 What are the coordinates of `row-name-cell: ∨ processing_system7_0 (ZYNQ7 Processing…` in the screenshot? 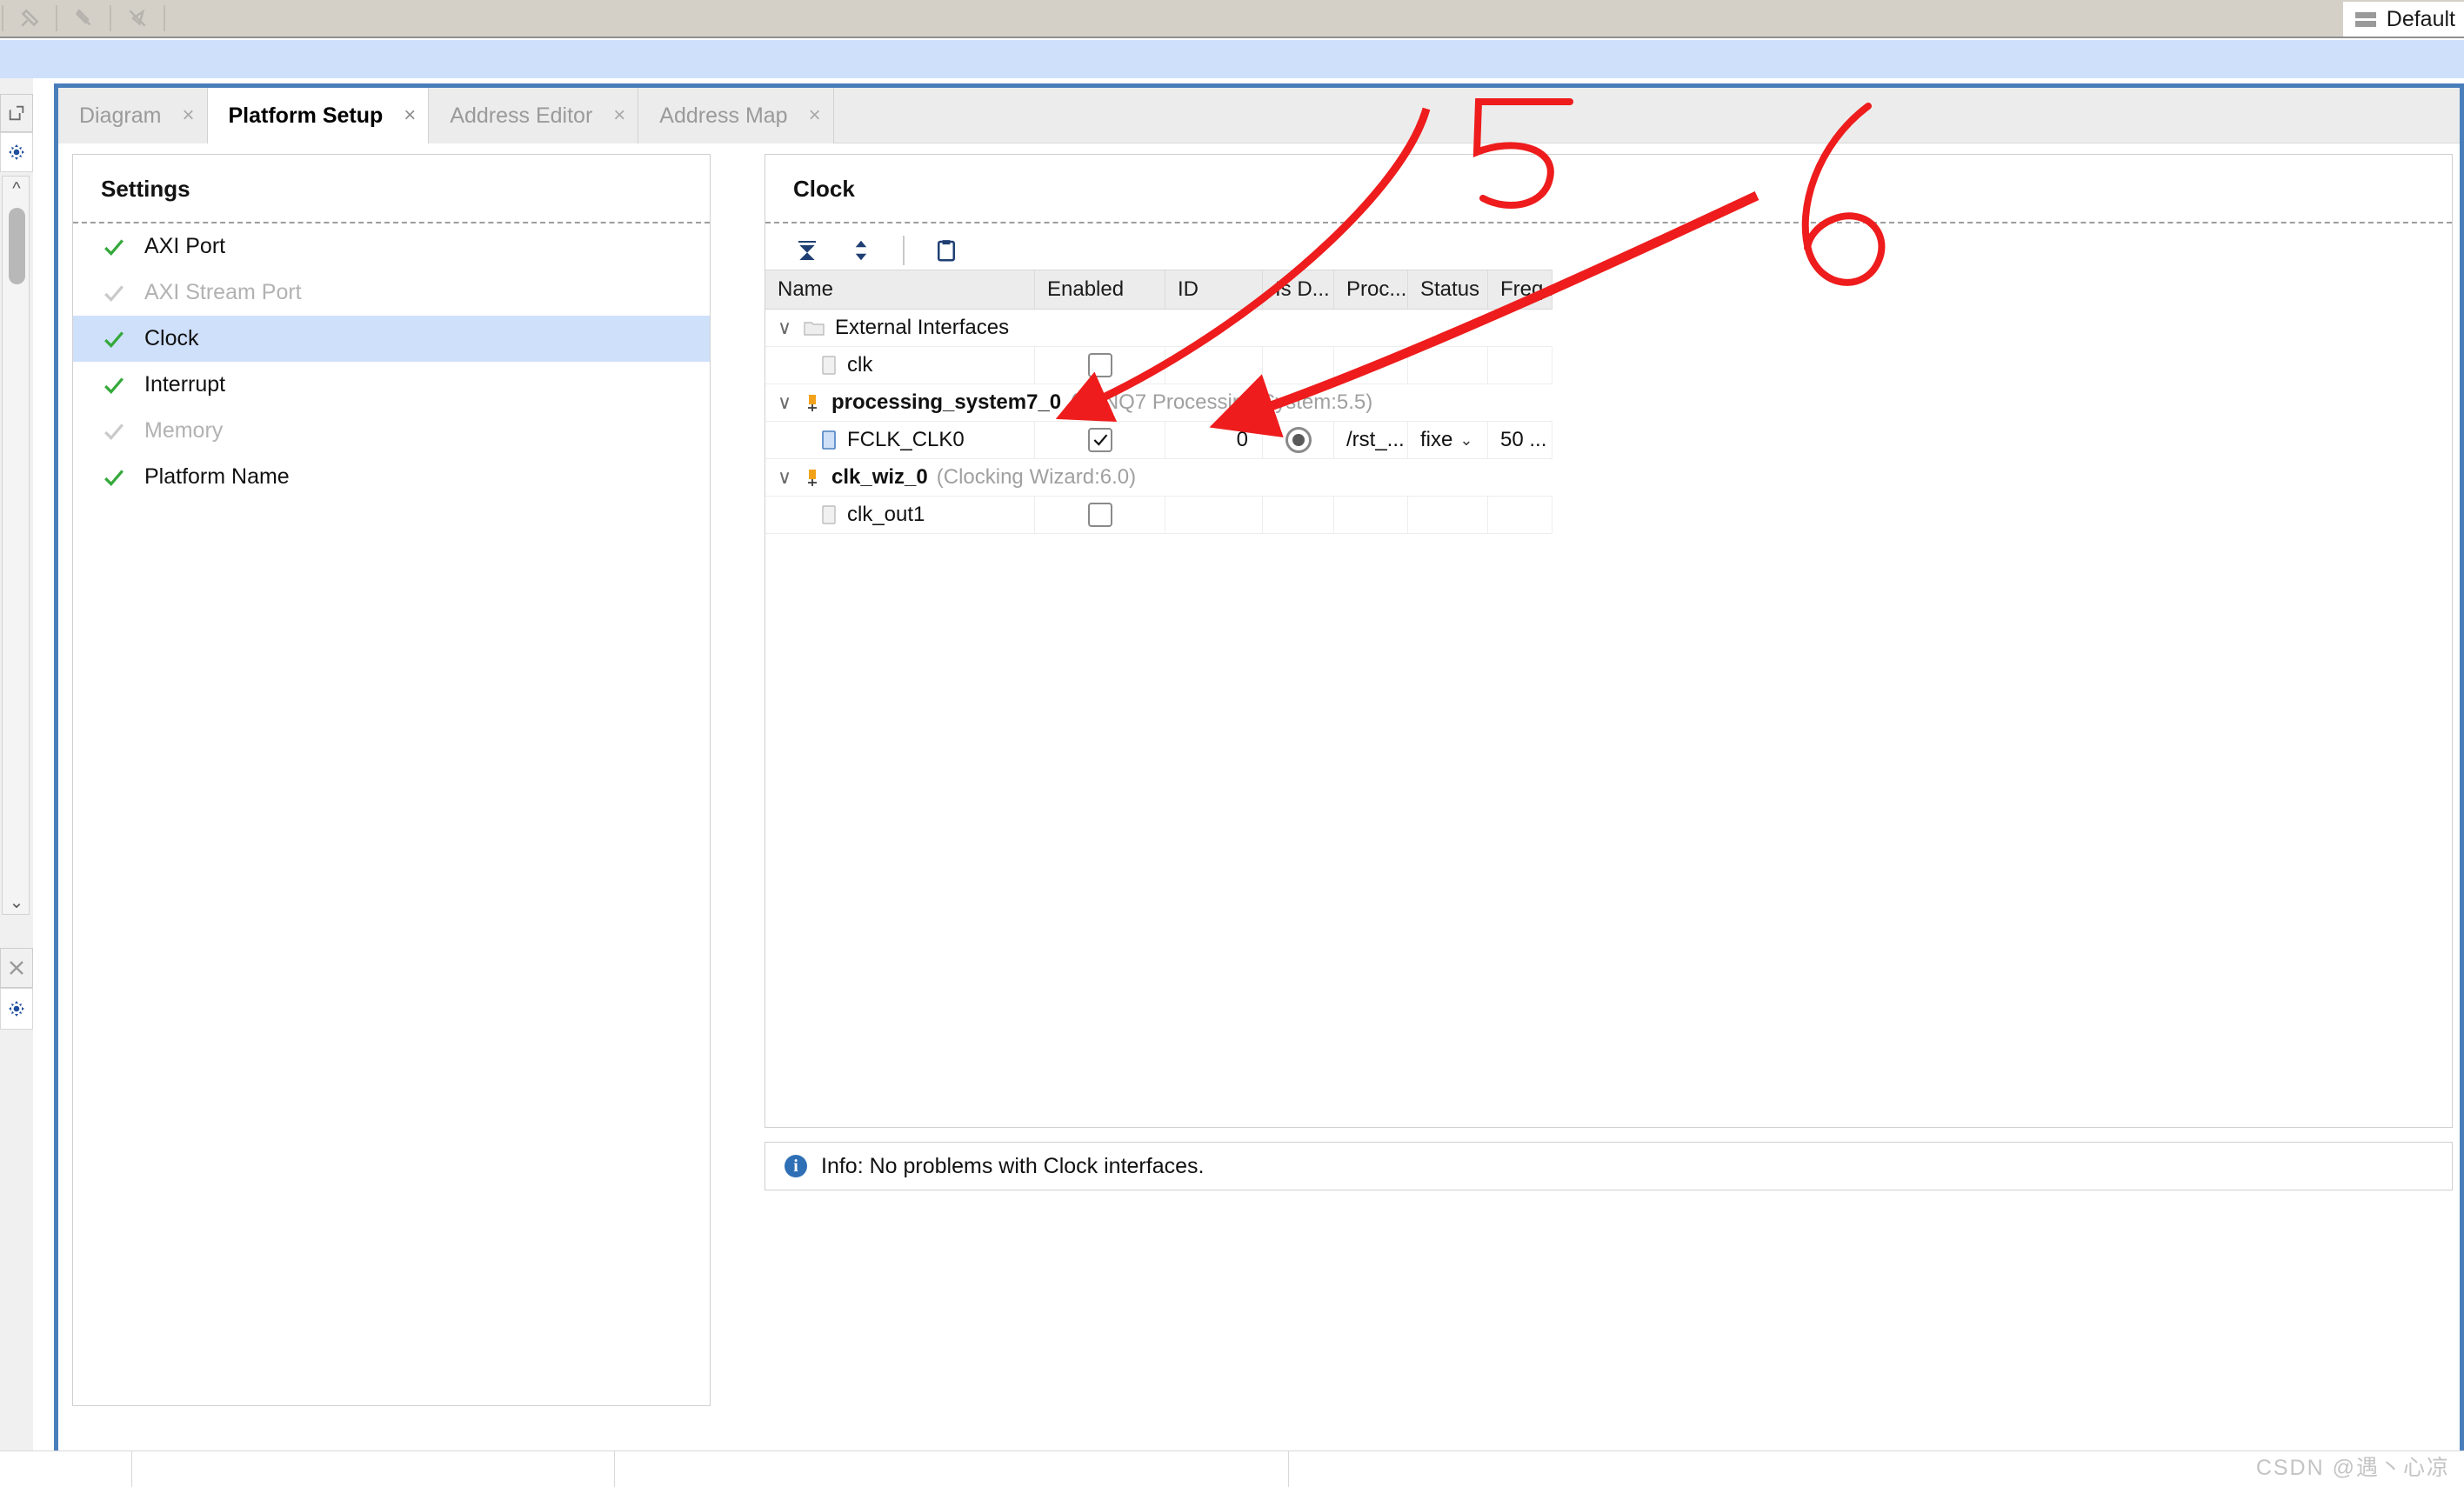 It's located at (1159, 402).